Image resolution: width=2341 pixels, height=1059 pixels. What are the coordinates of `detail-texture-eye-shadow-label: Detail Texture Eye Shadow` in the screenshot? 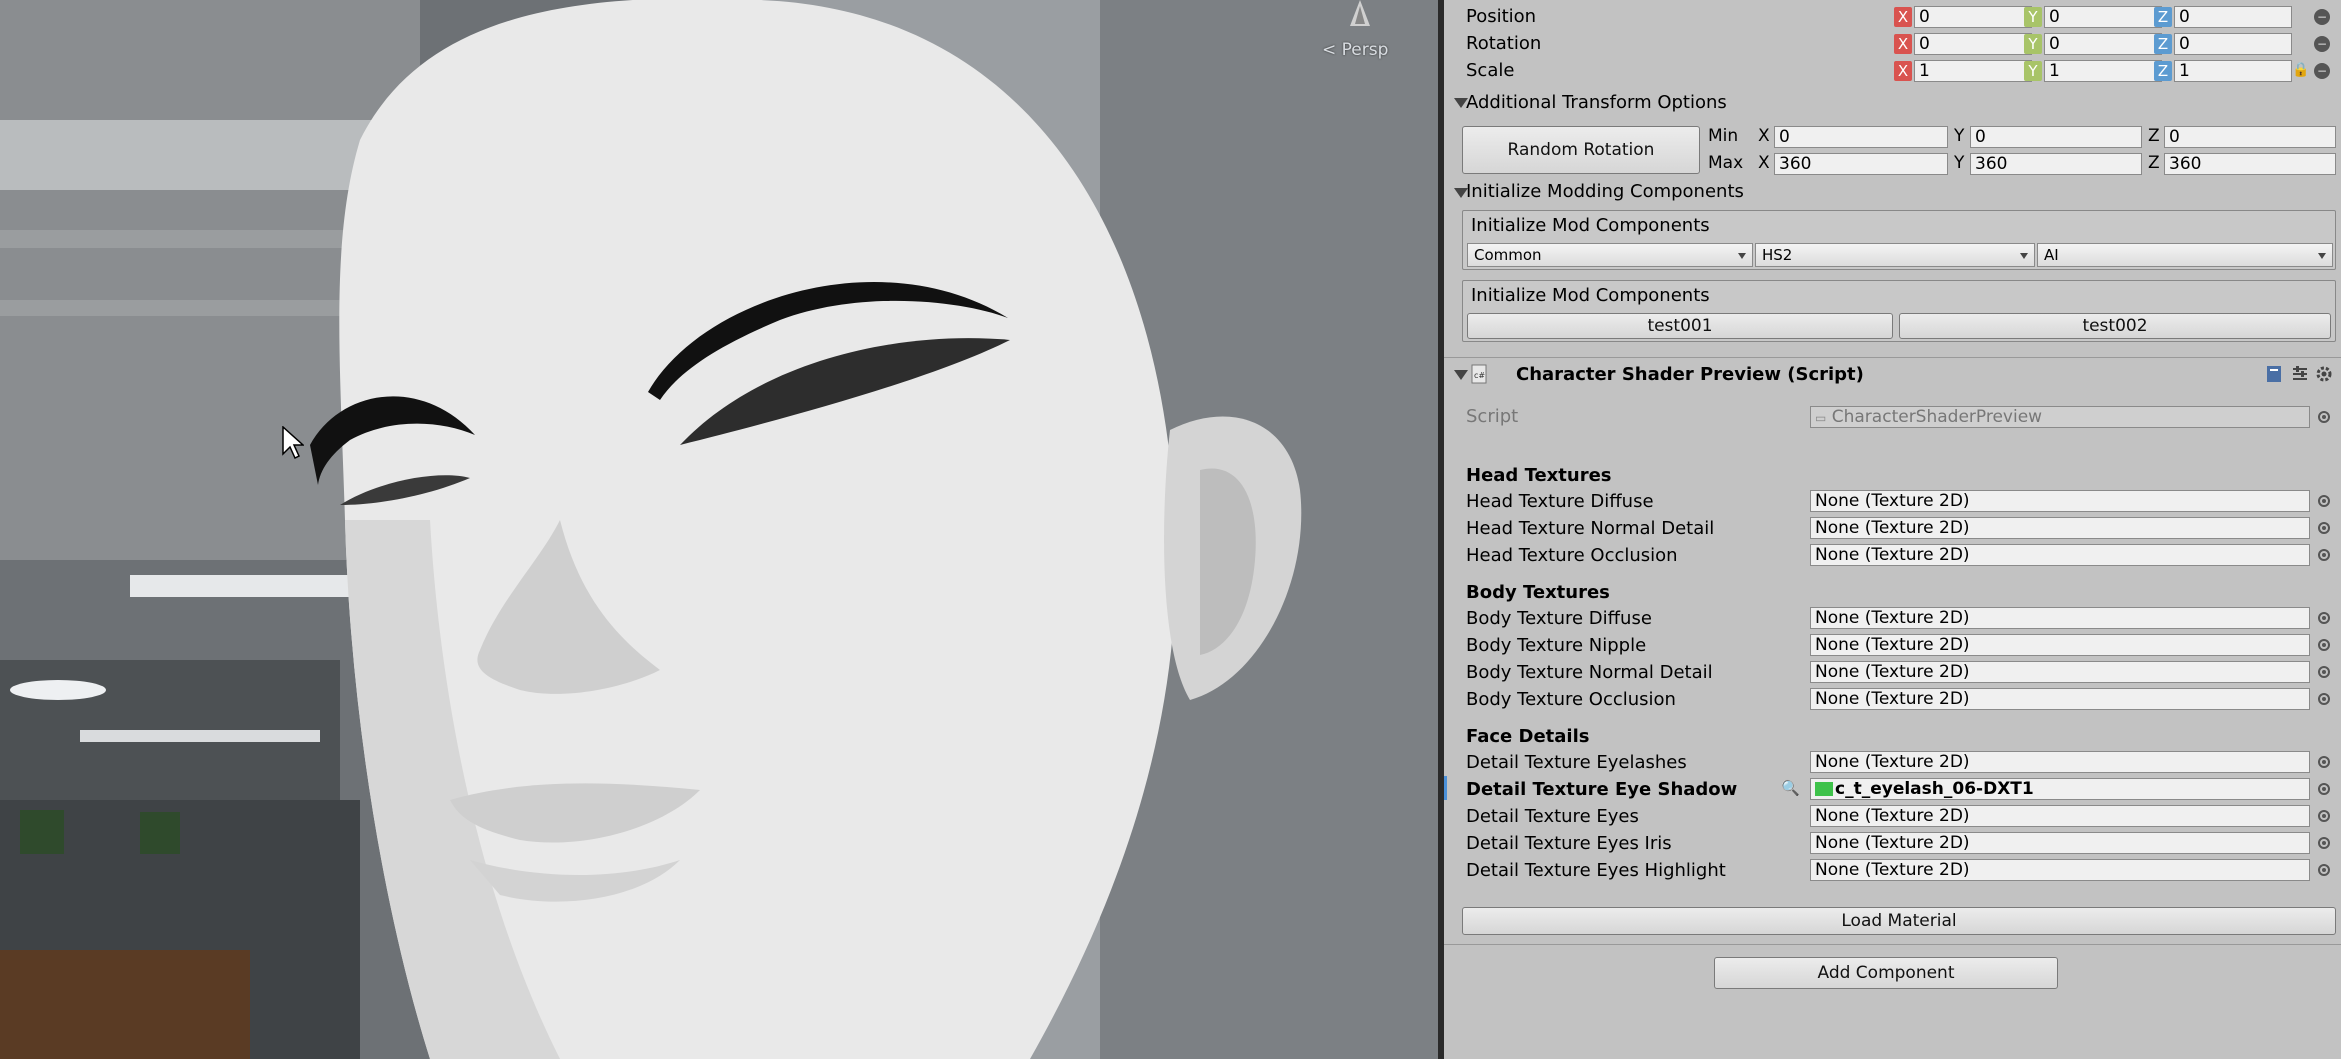 It's located at (1602, 789).